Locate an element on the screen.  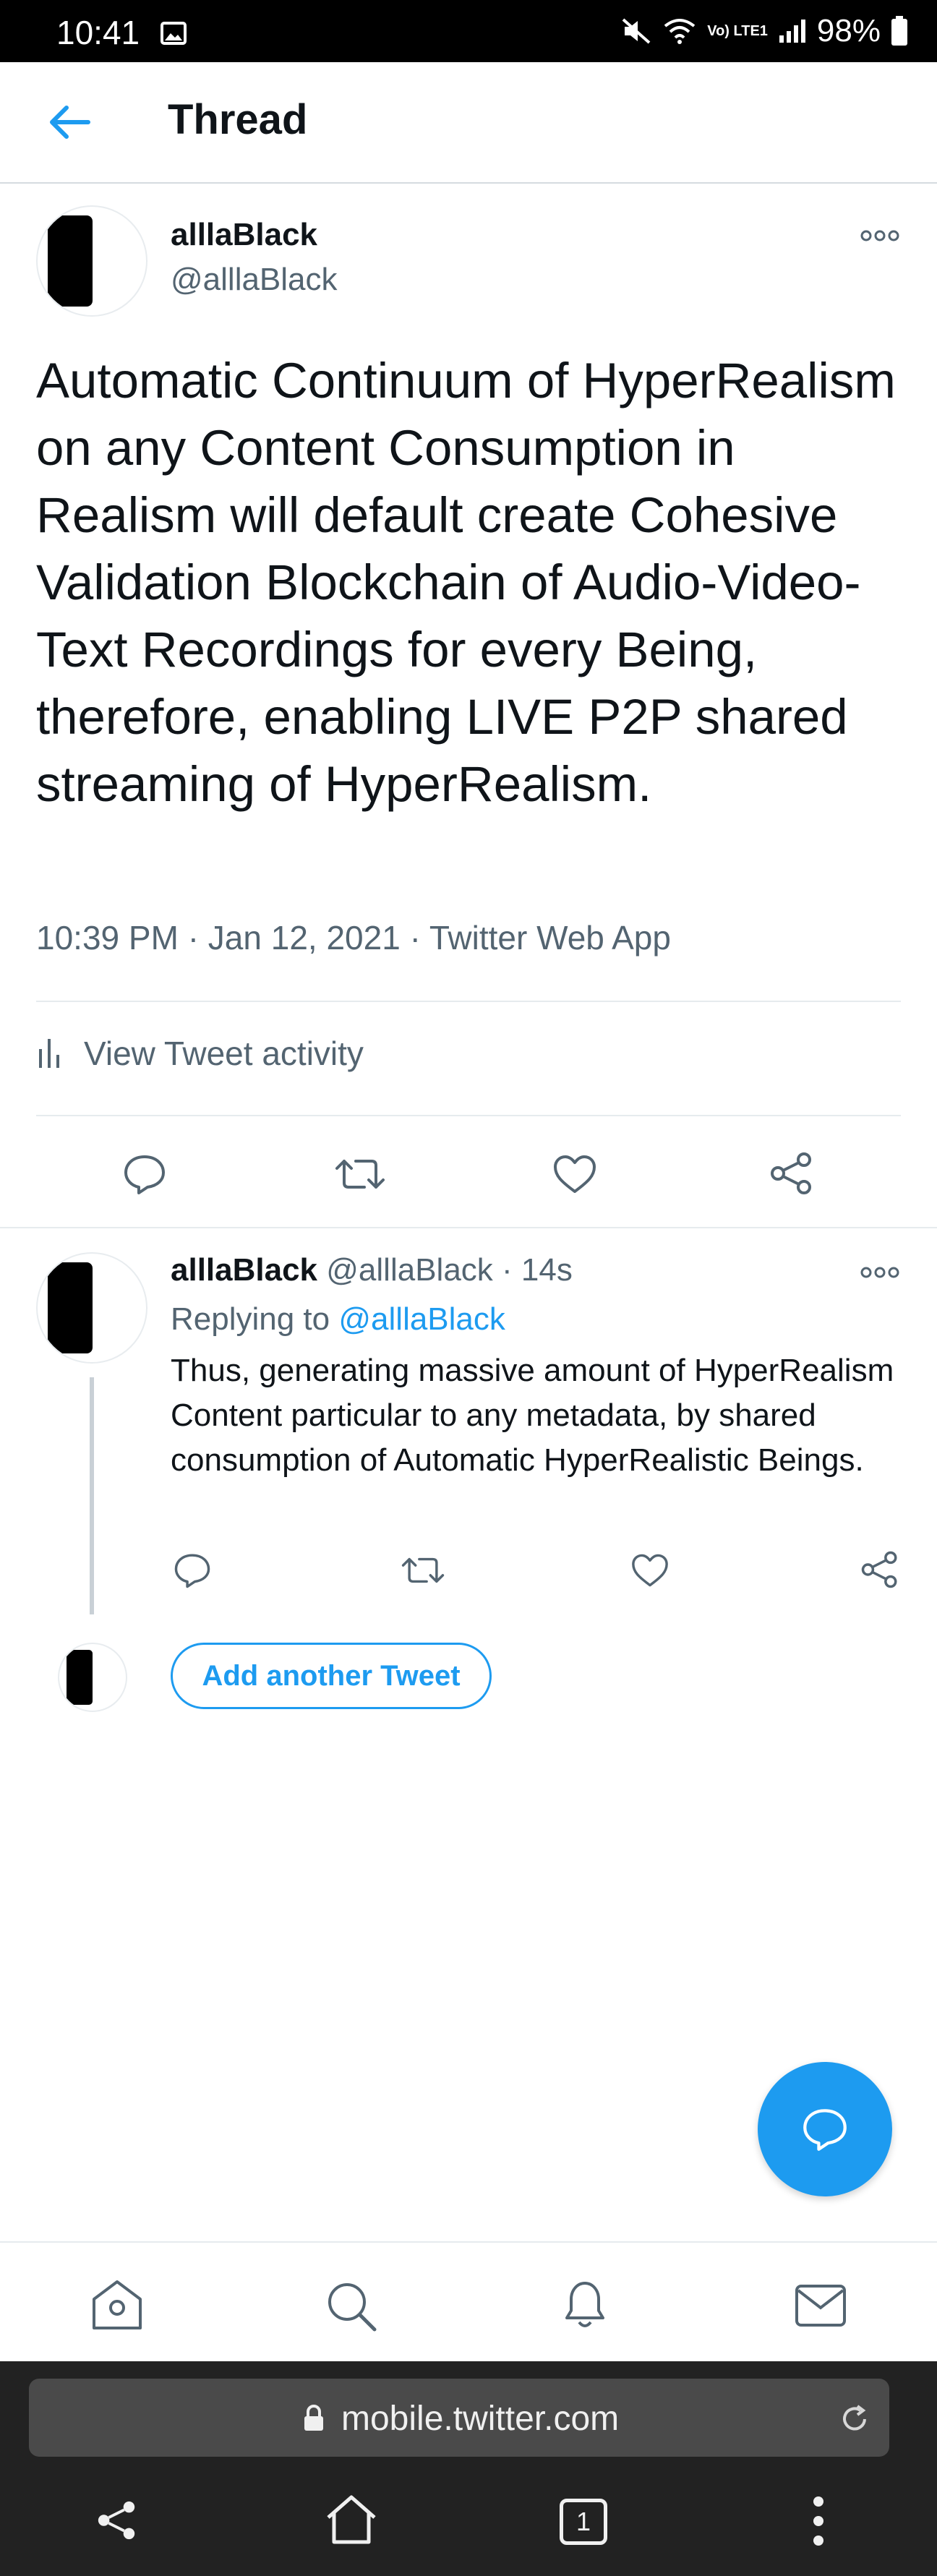
author-handle: @alllaBlack is located at coordinates (255, 280).